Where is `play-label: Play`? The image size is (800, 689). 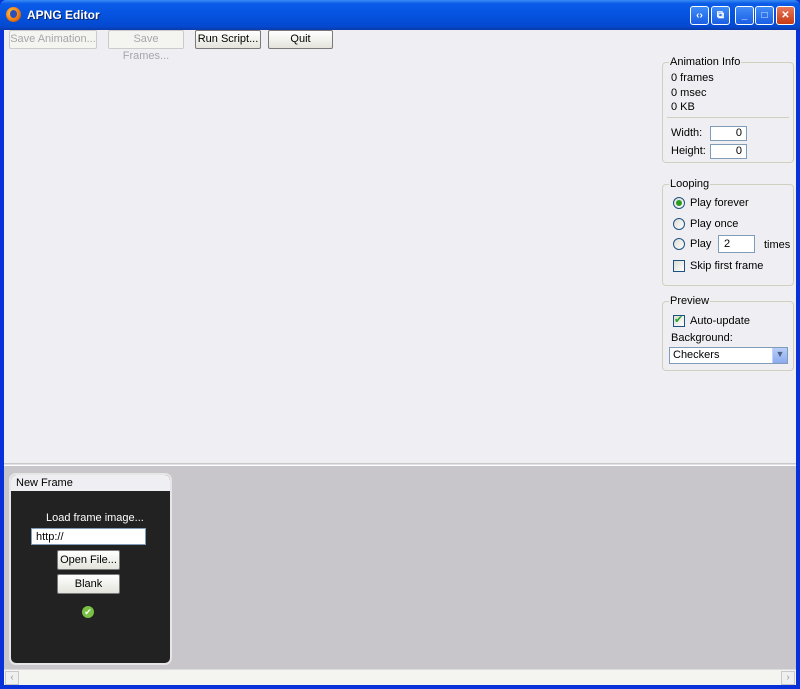 play-label: Play is located at coordinates (700, 244).